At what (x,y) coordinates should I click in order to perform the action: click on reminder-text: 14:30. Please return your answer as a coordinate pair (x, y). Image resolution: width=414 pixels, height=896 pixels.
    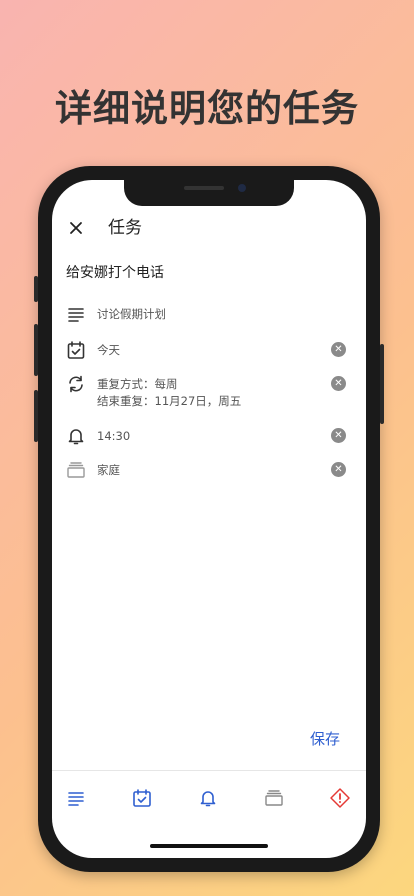
    Looking at the image, I should click on (114, 436).